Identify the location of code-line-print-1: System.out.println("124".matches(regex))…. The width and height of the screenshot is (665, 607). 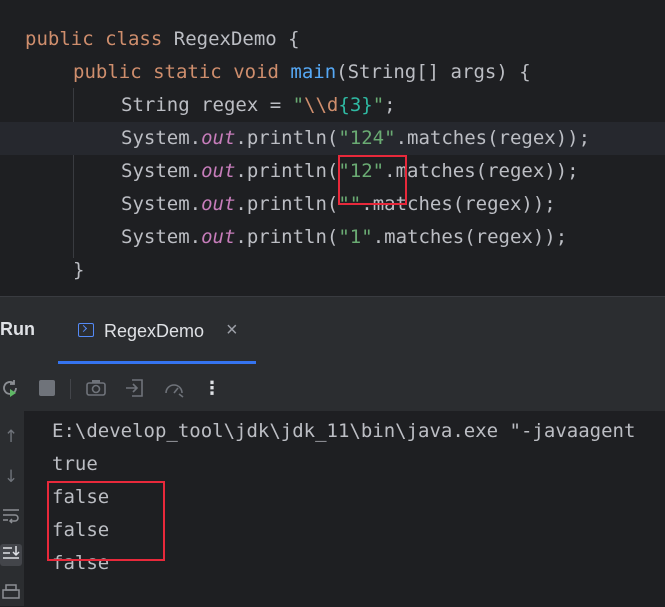
(332, 138).